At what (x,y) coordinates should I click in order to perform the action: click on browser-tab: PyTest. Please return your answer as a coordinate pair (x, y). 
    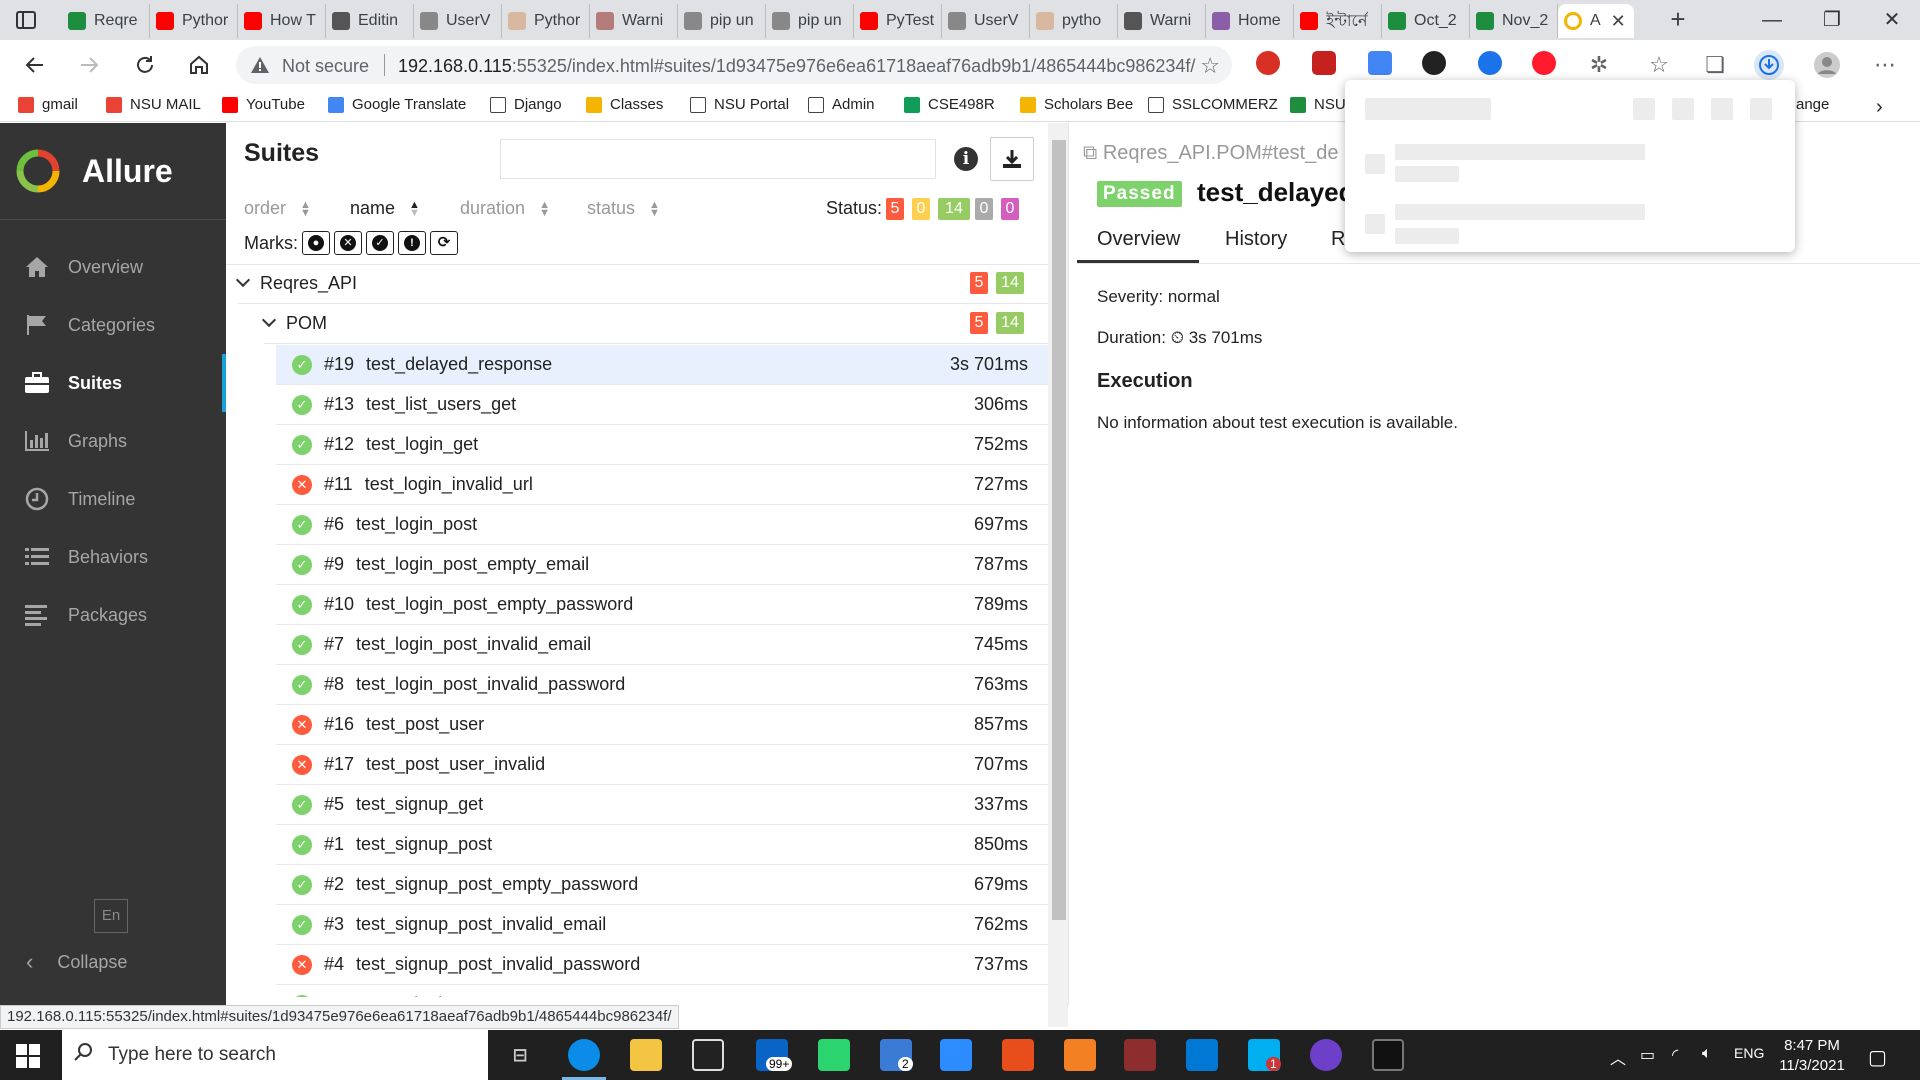
    Looking at the image, I should click on (898, 21).